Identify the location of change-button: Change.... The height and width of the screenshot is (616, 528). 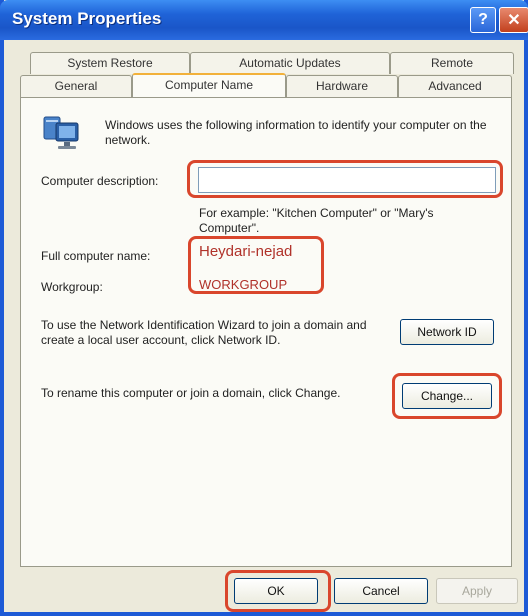
(447, 396).